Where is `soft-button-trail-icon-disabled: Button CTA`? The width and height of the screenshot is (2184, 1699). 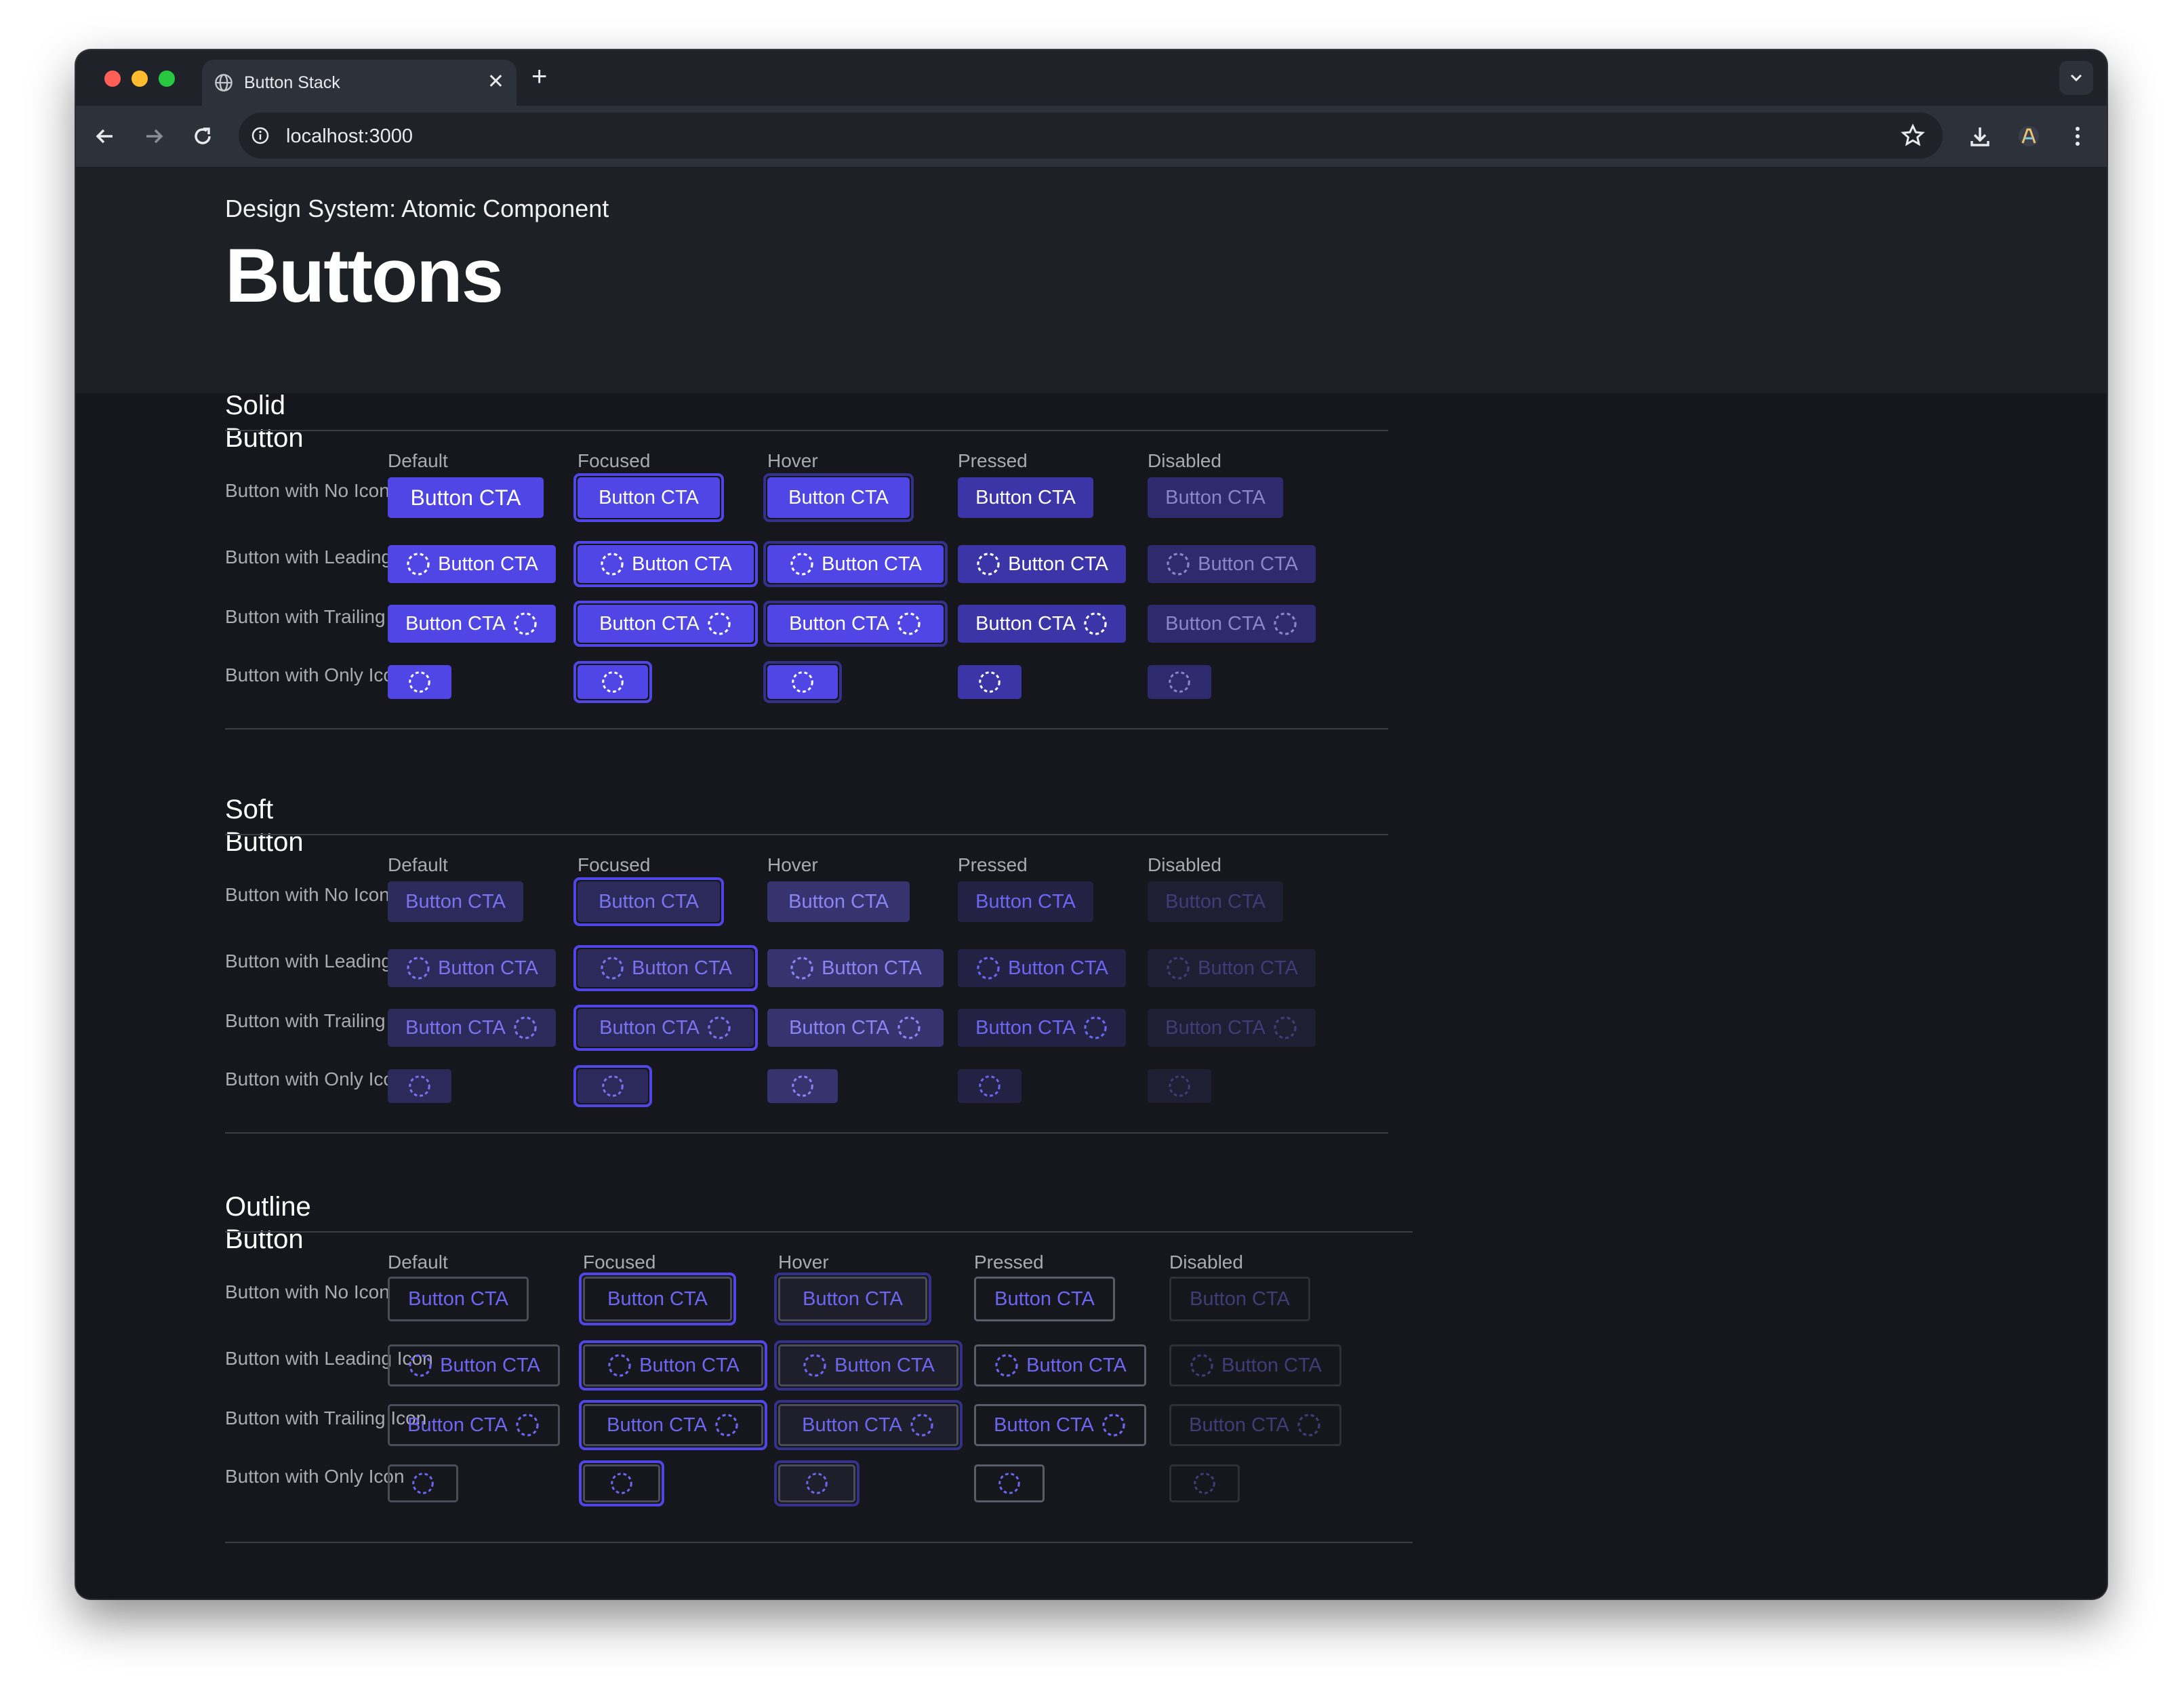
soft-button-trail-icon-disabled: Button CTA is located at coordinates (1232, 1028).